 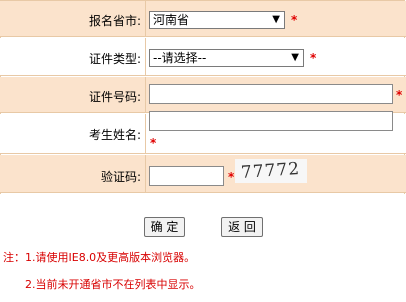 What do you see at coordinates (164, 227) in the screenshot?
I see `confirm-button: 确 定` at bounding box center [164, 227].